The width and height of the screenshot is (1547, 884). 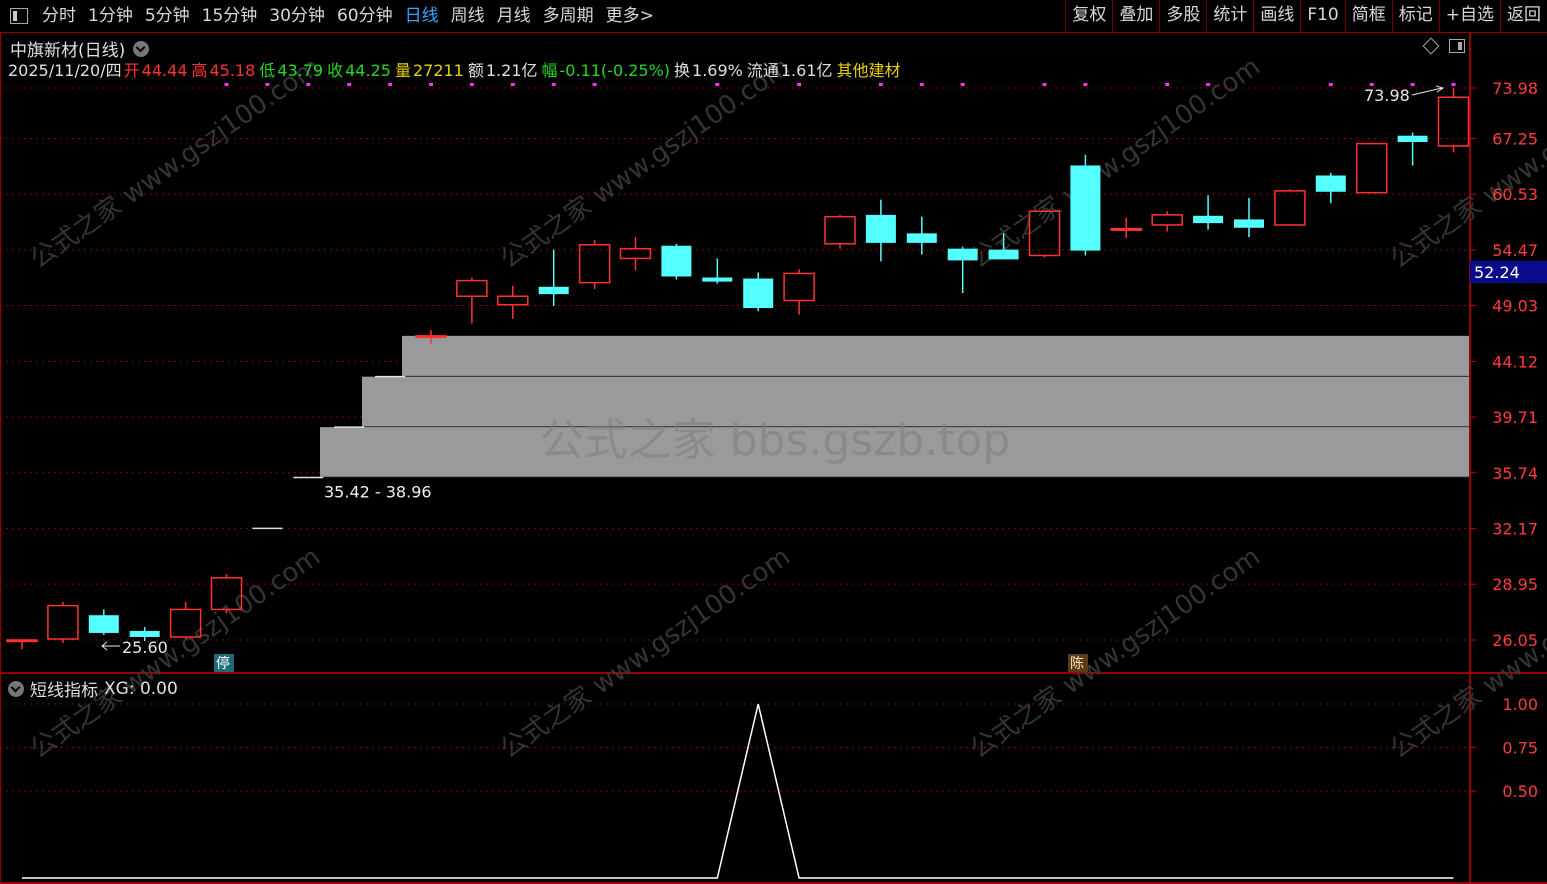 What do you see at coordinates (1431, 46) in the screenshot?
I see `diamond-icon` at bounding box center [1431, 46].